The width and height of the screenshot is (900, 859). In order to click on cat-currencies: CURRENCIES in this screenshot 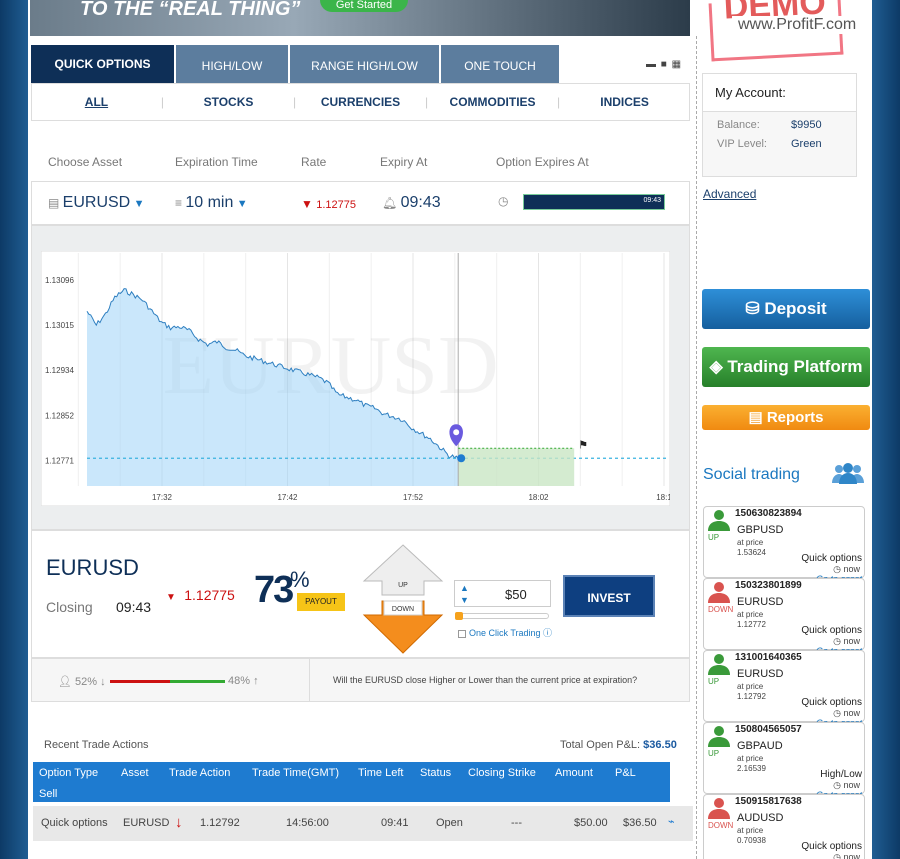, I will do `click(360, 102)`.